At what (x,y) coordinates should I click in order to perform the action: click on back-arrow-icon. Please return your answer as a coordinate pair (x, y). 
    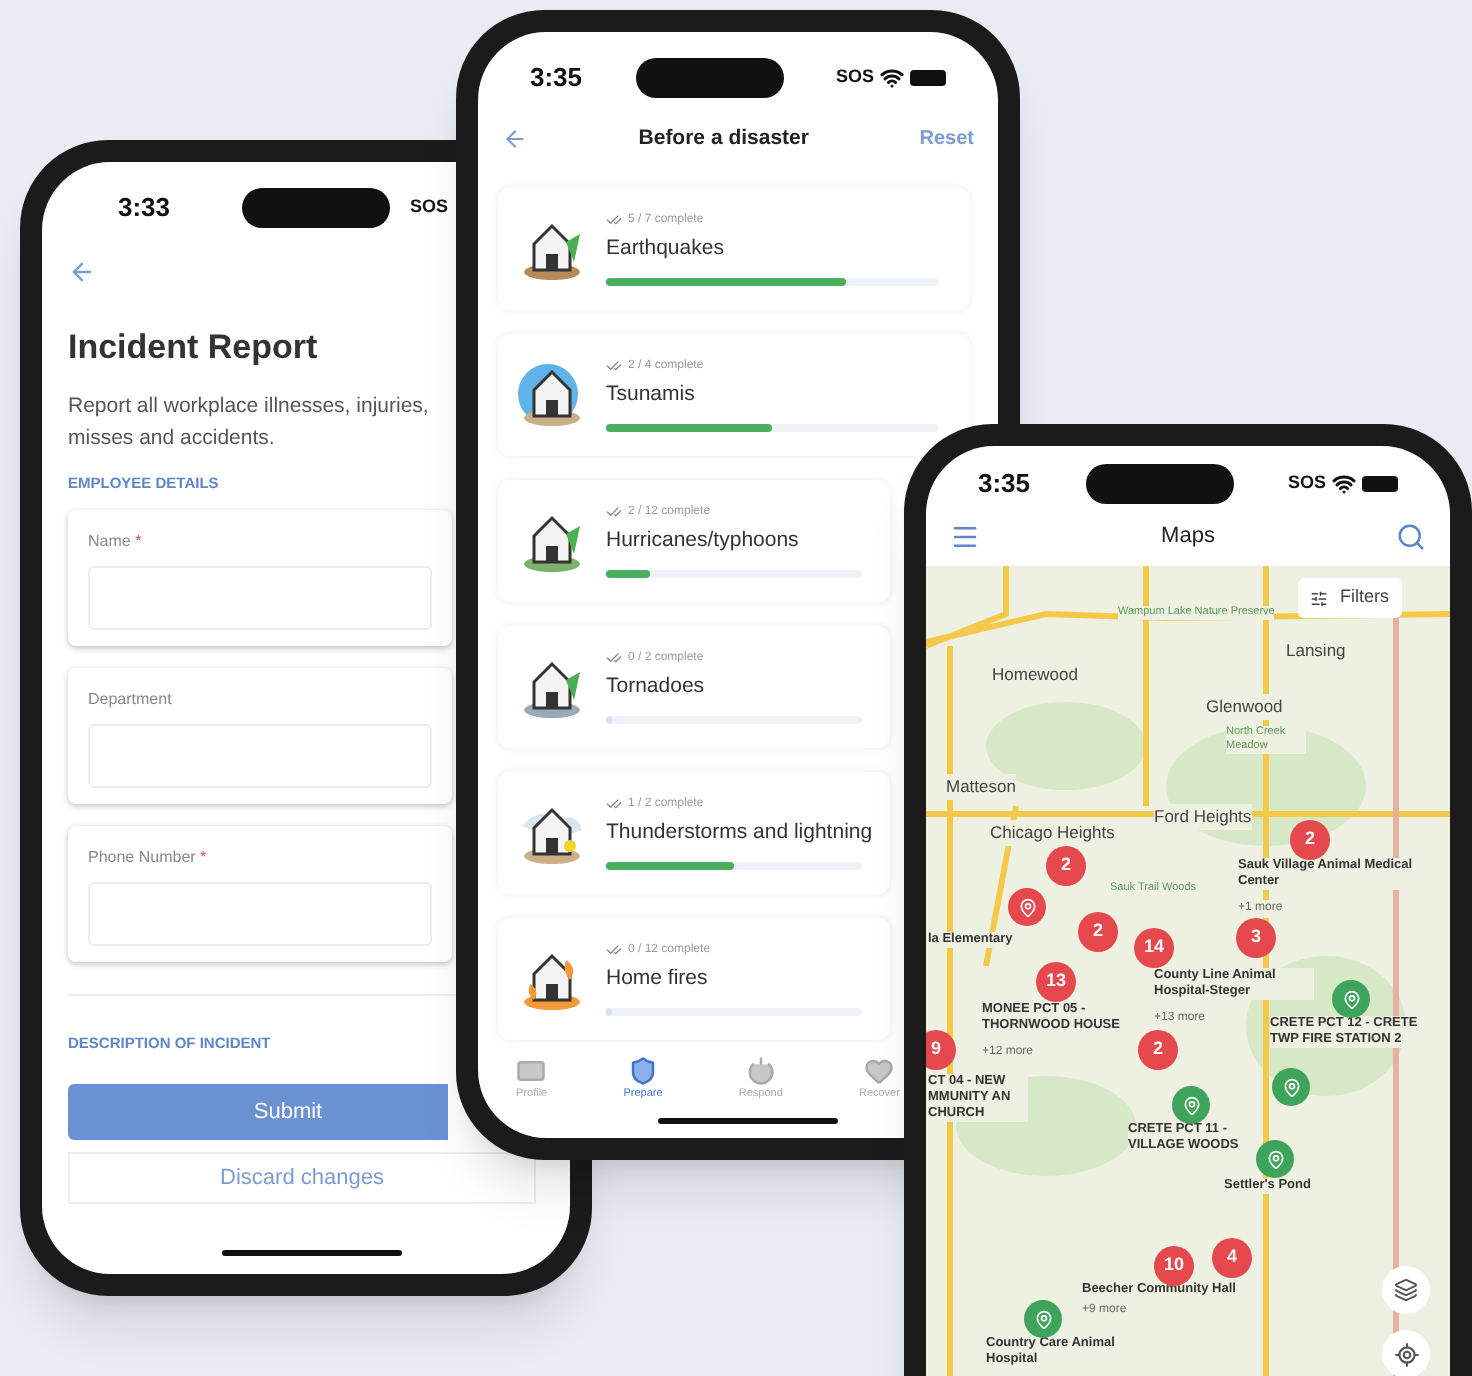
    Looking at the image, I should click on (515, 139).